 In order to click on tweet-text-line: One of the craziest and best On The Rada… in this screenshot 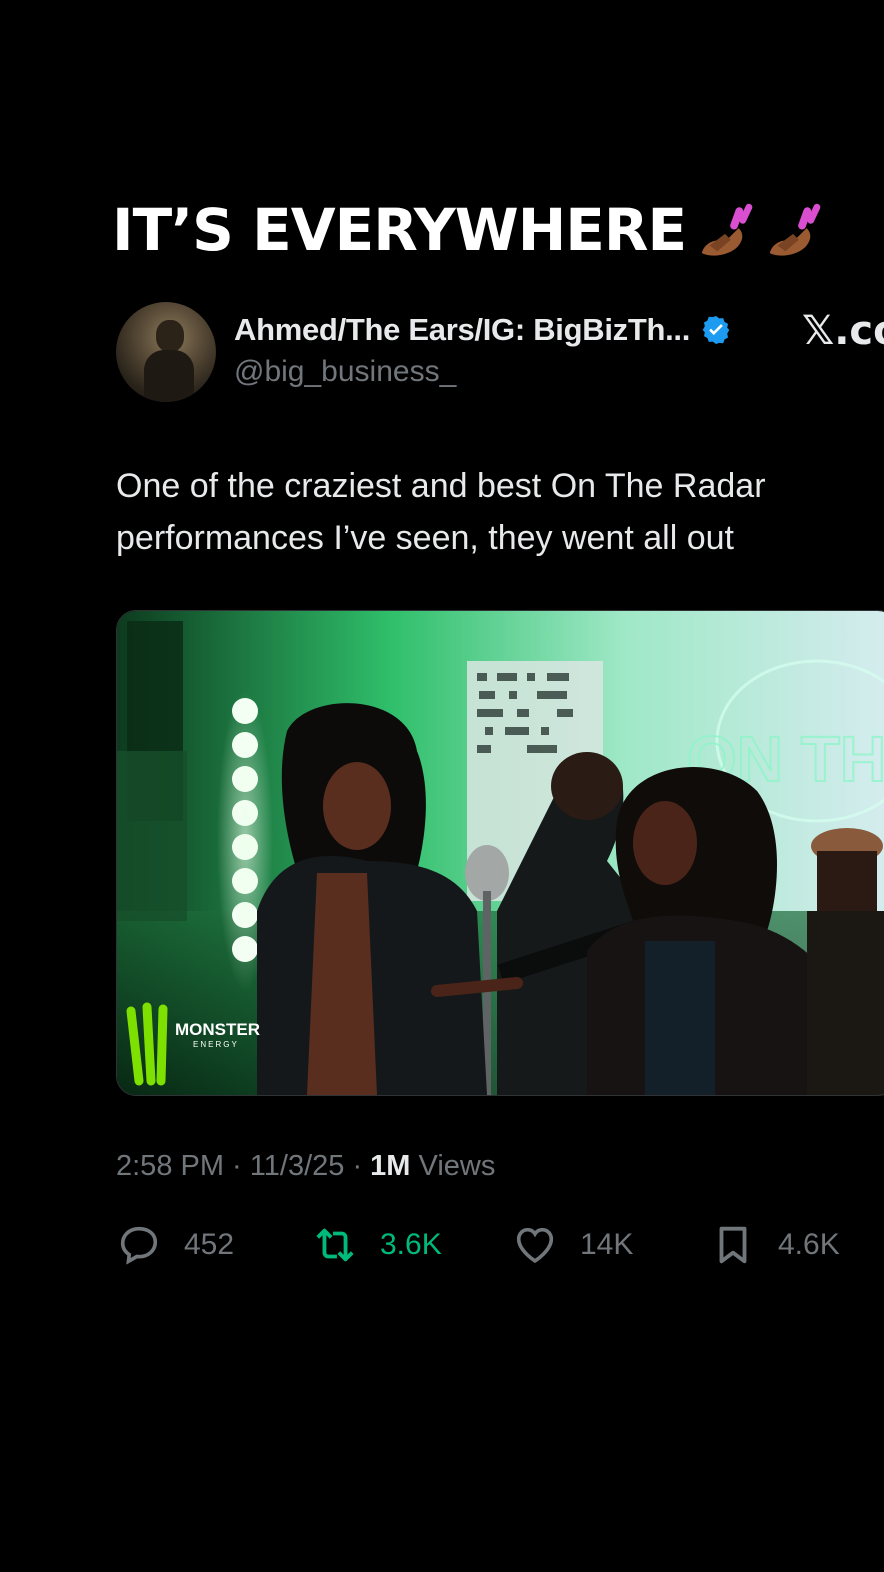, I will do `click(441, 486)`.